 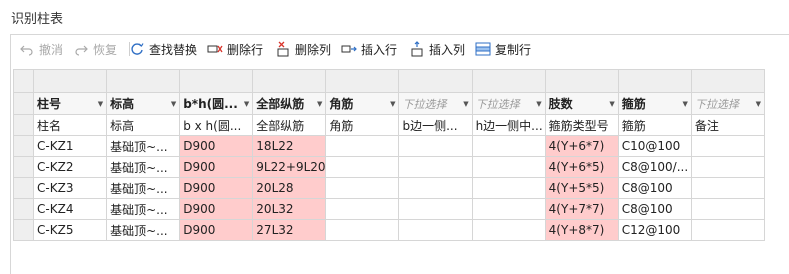 What do you see at coordinates (289, 125) in the screenshot?
I see `original-header-cell: 全部纵筋` at bounding box center [289, 125].